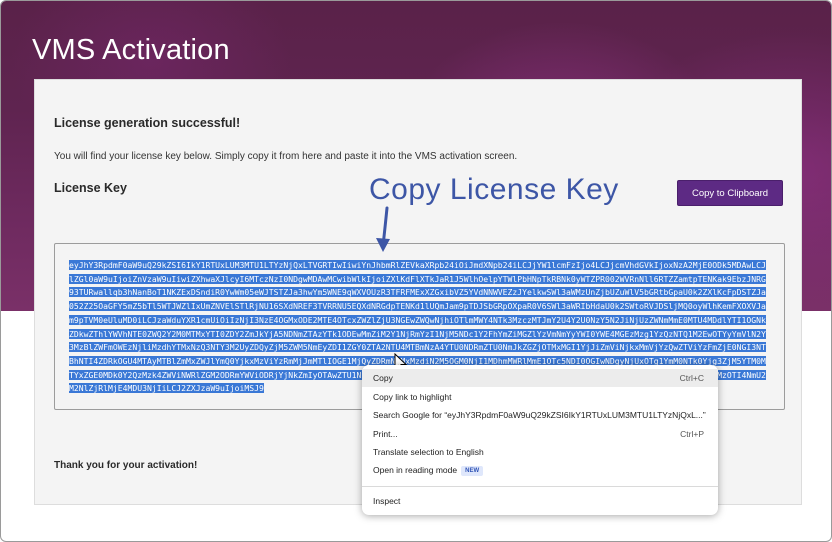 Image resolution: width=832 pixels, height=542 pixels. Describe the element at coordinates (540, 378) in the screenshot. I see `context-menu-copy: Copy Ctrl+C` at that location.